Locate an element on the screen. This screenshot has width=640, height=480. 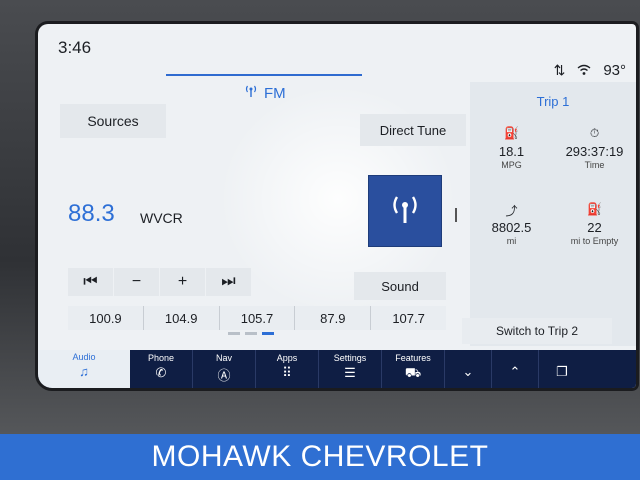
nav-phone: Phone ✆ is located at coordinates (161, 369).